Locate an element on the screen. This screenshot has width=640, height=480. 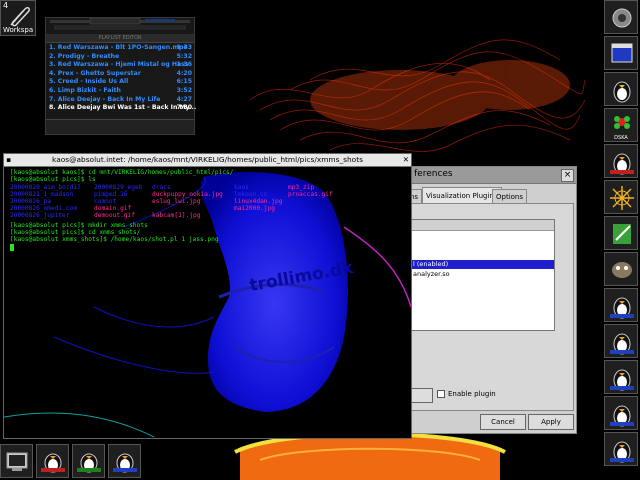
enable-plugin-label: Enable plugin is located at coordinates (472, 394).